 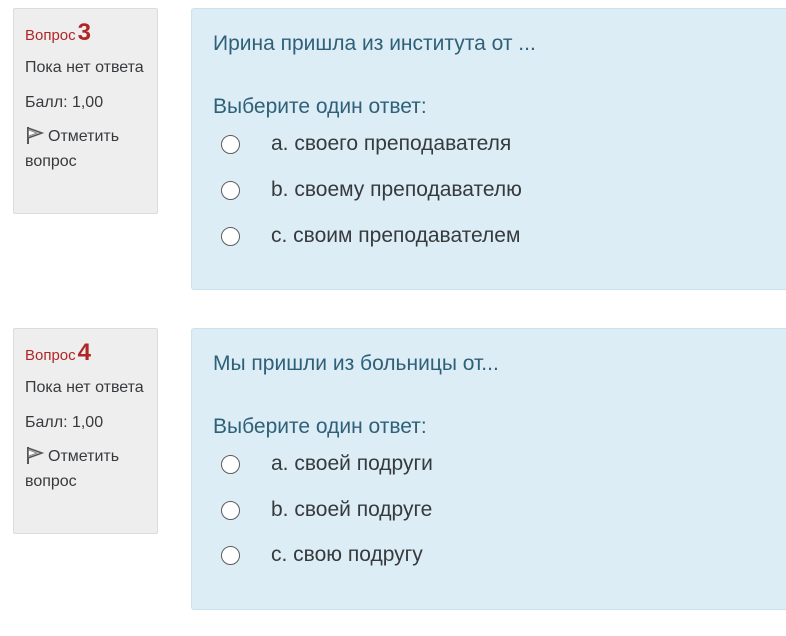 What do you see at coordinates (352, 464) in the screenshot?
I see `answer-label: a. своей подруги` at bounding box center [352, 464].